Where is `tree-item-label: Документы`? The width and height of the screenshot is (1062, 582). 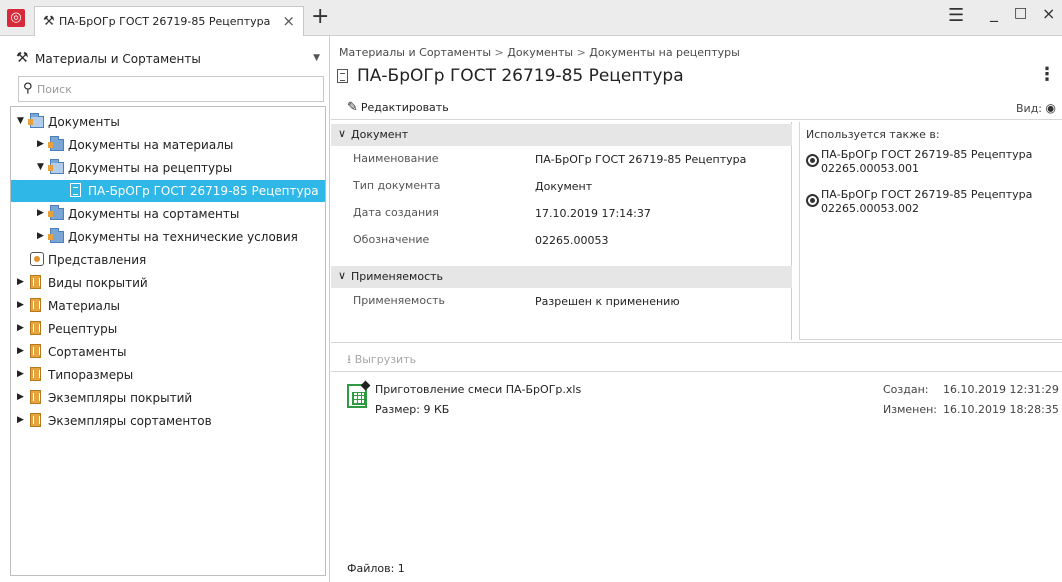 tree-item-label: Документы is located at coordinates (84, 122).